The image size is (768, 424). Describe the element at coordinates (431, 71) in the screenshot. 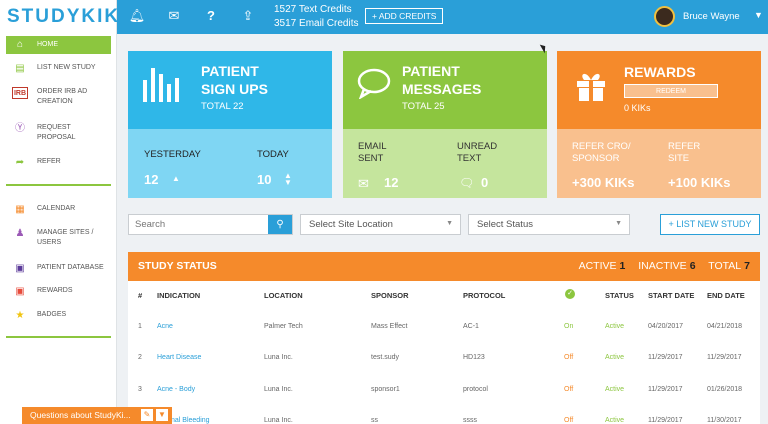

I see `messages-title-line1: PATIENT` at that location.